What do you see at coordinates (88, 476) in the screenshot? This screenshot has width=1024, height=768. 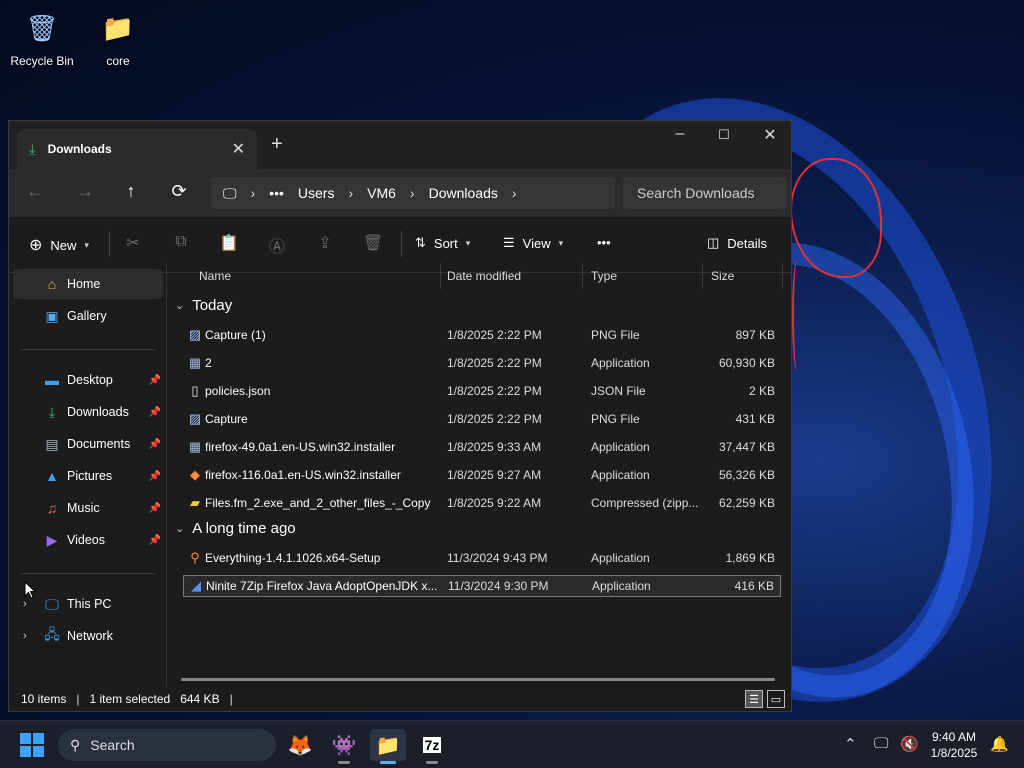 I see `sidebar-item-pictures: ▲ Pictures 📌` at bounding box center [88, 476].